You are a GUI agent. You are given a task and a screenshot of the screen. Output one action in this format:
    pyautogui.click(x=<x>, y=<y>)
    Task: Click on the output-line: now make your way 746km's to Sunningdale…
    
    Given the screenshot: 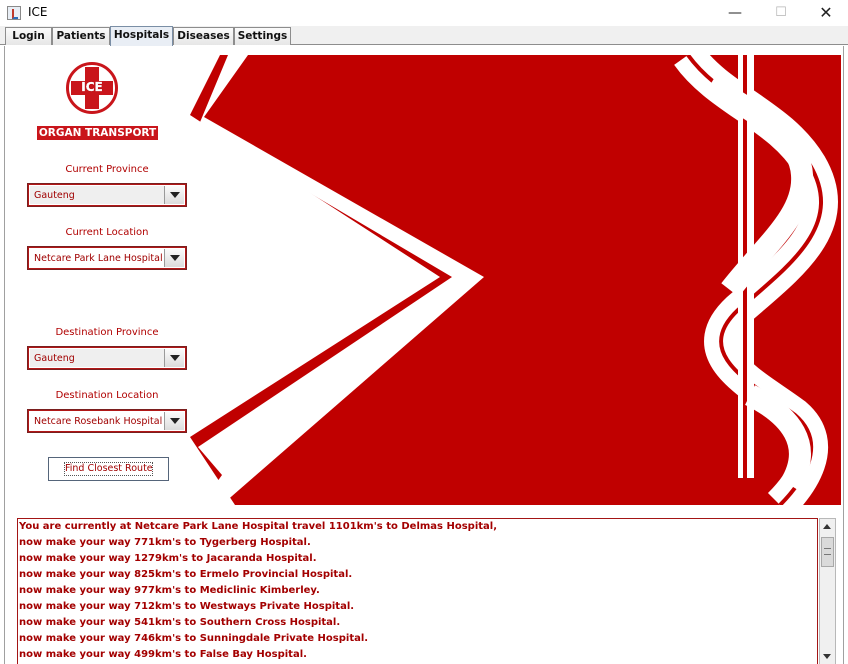 What is the action you would take?
    pyautogui.click(x=194, y=638)
    